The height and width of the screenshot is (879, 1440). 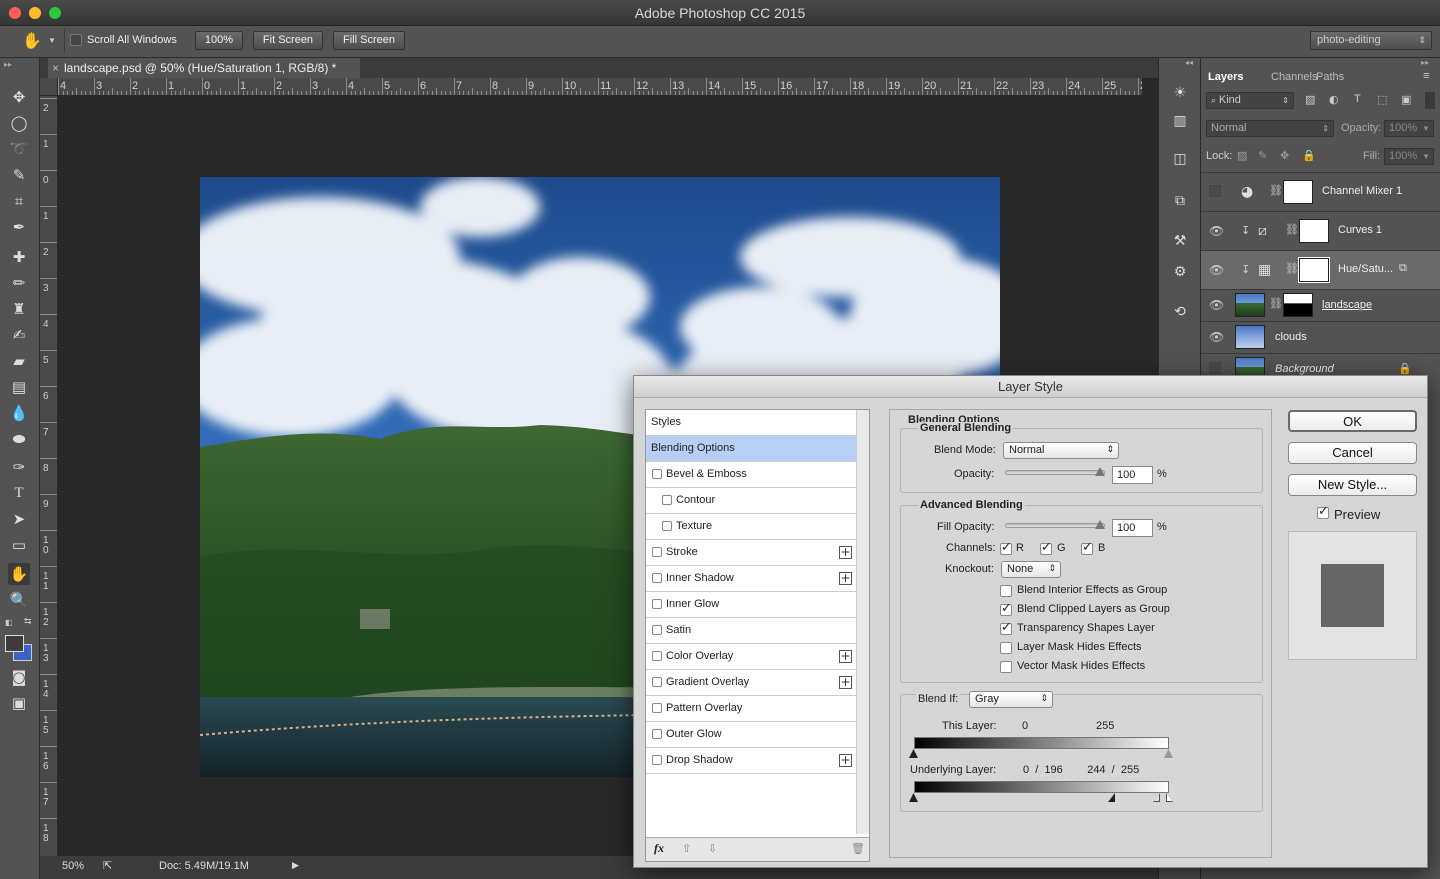 I want to click on path-selection-tool-icon: ➤, so click(x=19, y=519).